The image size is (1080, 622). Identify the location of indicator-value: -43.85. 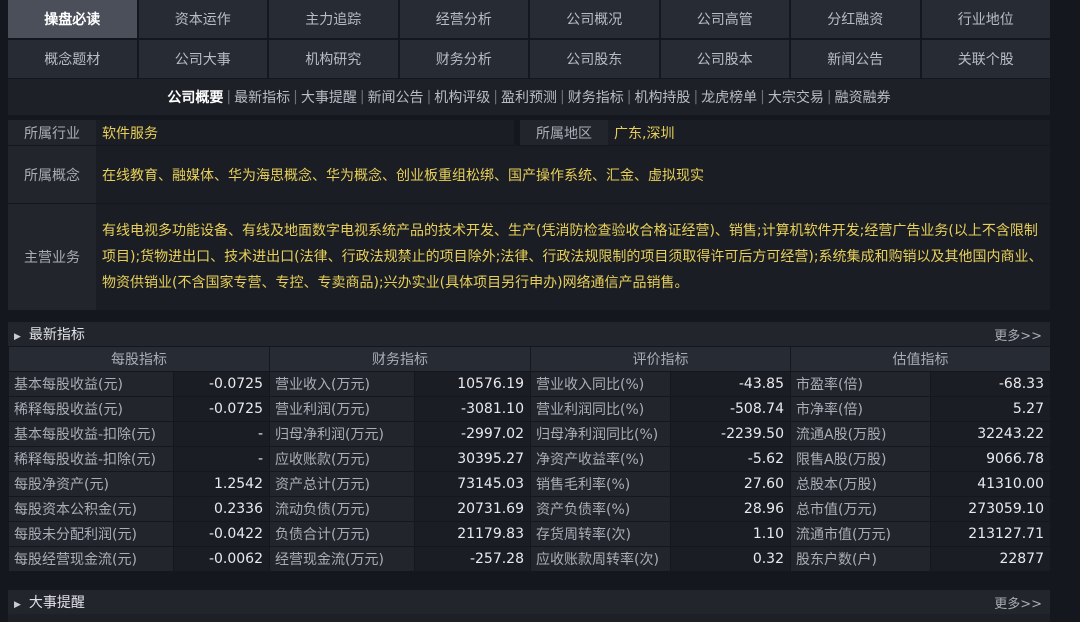
(730, 384).